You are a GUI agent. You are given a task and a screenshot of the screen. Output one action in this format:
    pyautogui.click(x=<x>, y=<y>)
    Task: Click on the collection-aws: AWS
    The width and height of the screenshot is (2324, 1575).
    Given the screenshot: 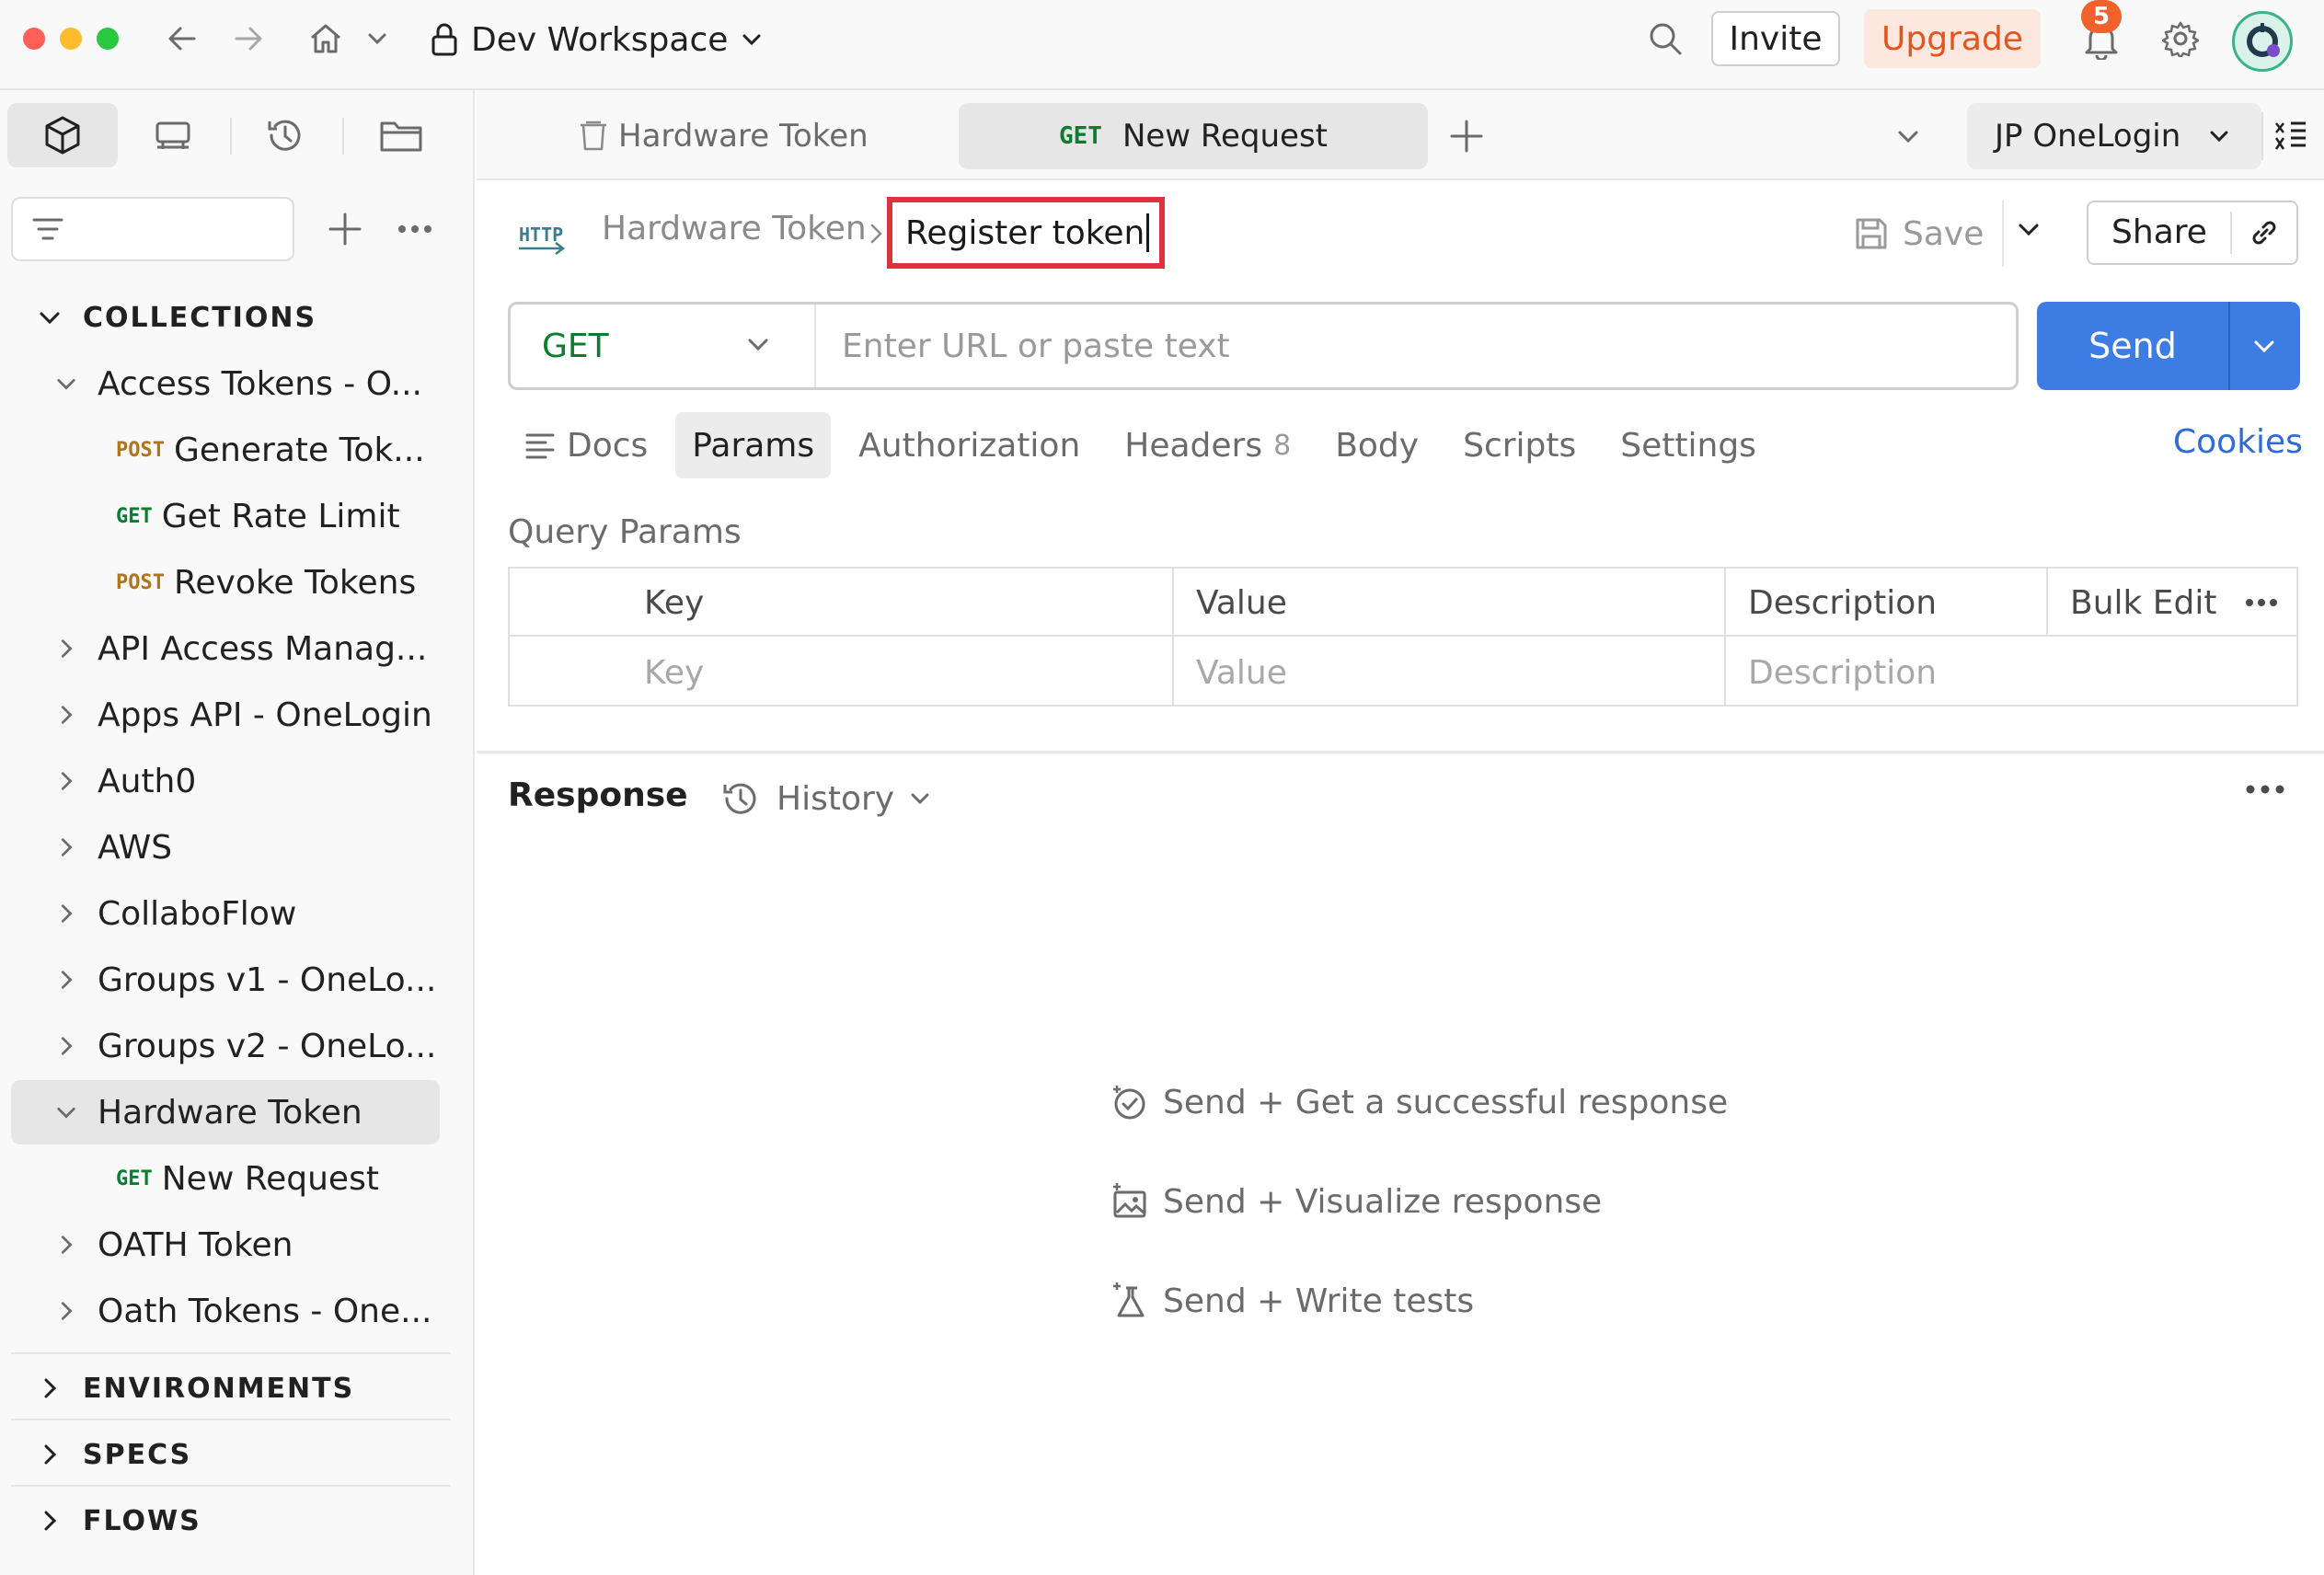 What is the action you would take?
    pyautogui.click(x=225, y=847)
    